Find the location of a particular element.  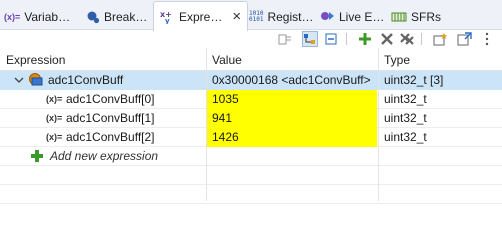

expression-value: 0x30000168 <adc1ConvBuff> is located at coordinates (291, 80).